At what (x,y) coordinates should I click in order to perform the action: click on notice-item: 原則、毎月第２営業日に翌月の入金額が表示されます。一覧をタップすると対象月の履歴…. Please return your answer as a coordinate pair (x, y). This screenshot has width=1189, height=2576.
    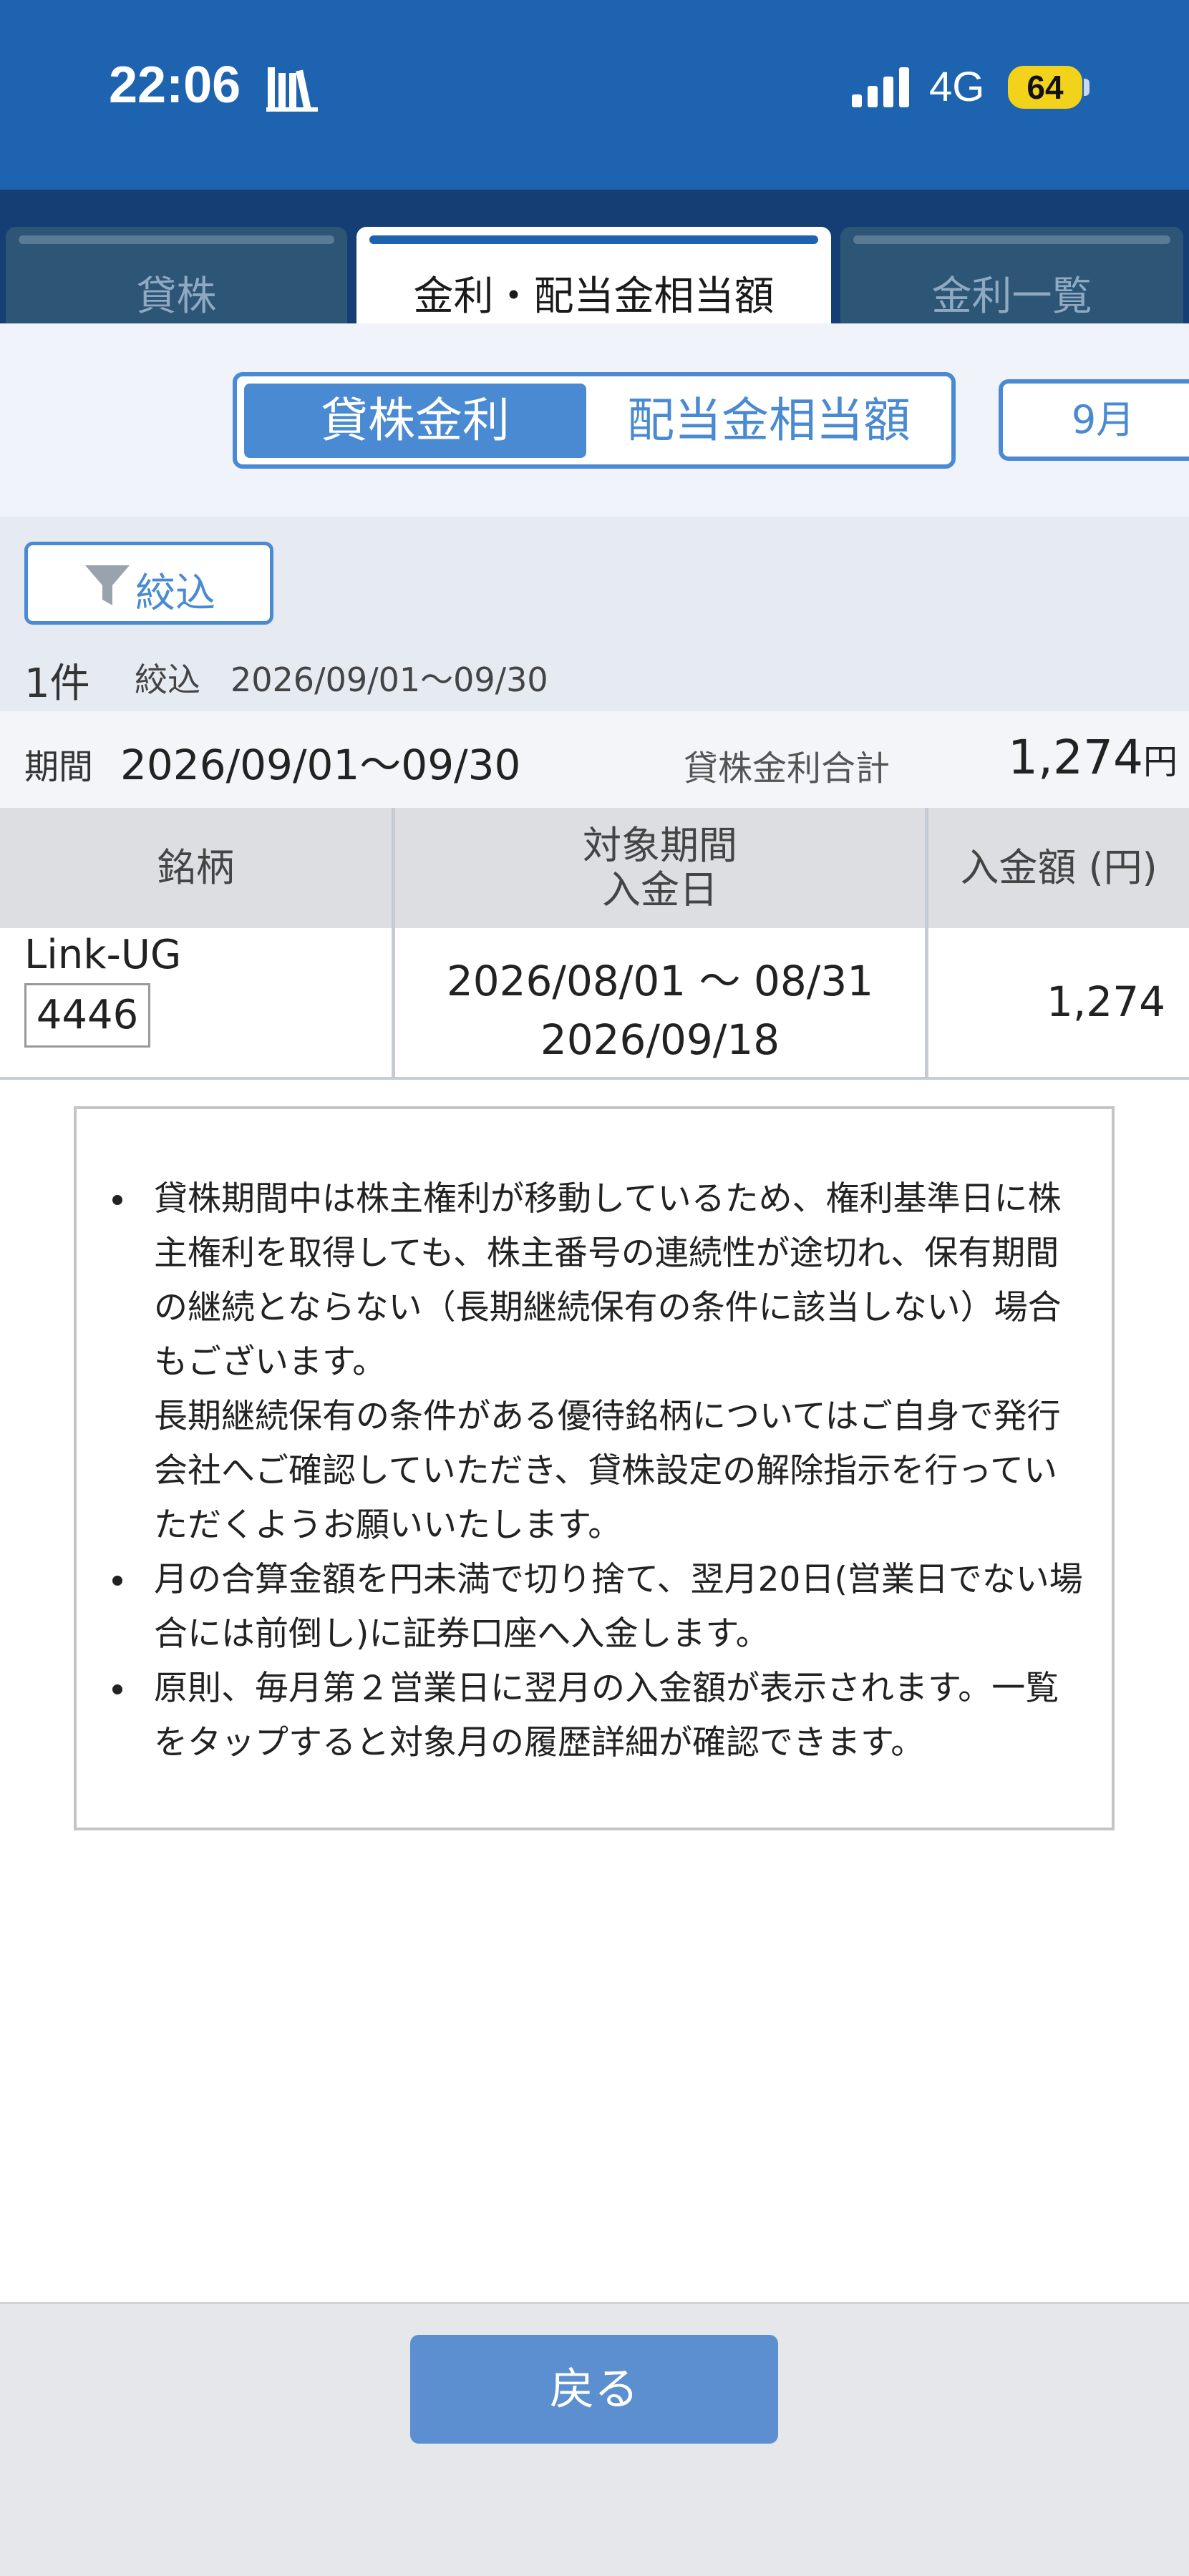
    Looking at the image, I should click on (600, 1716).